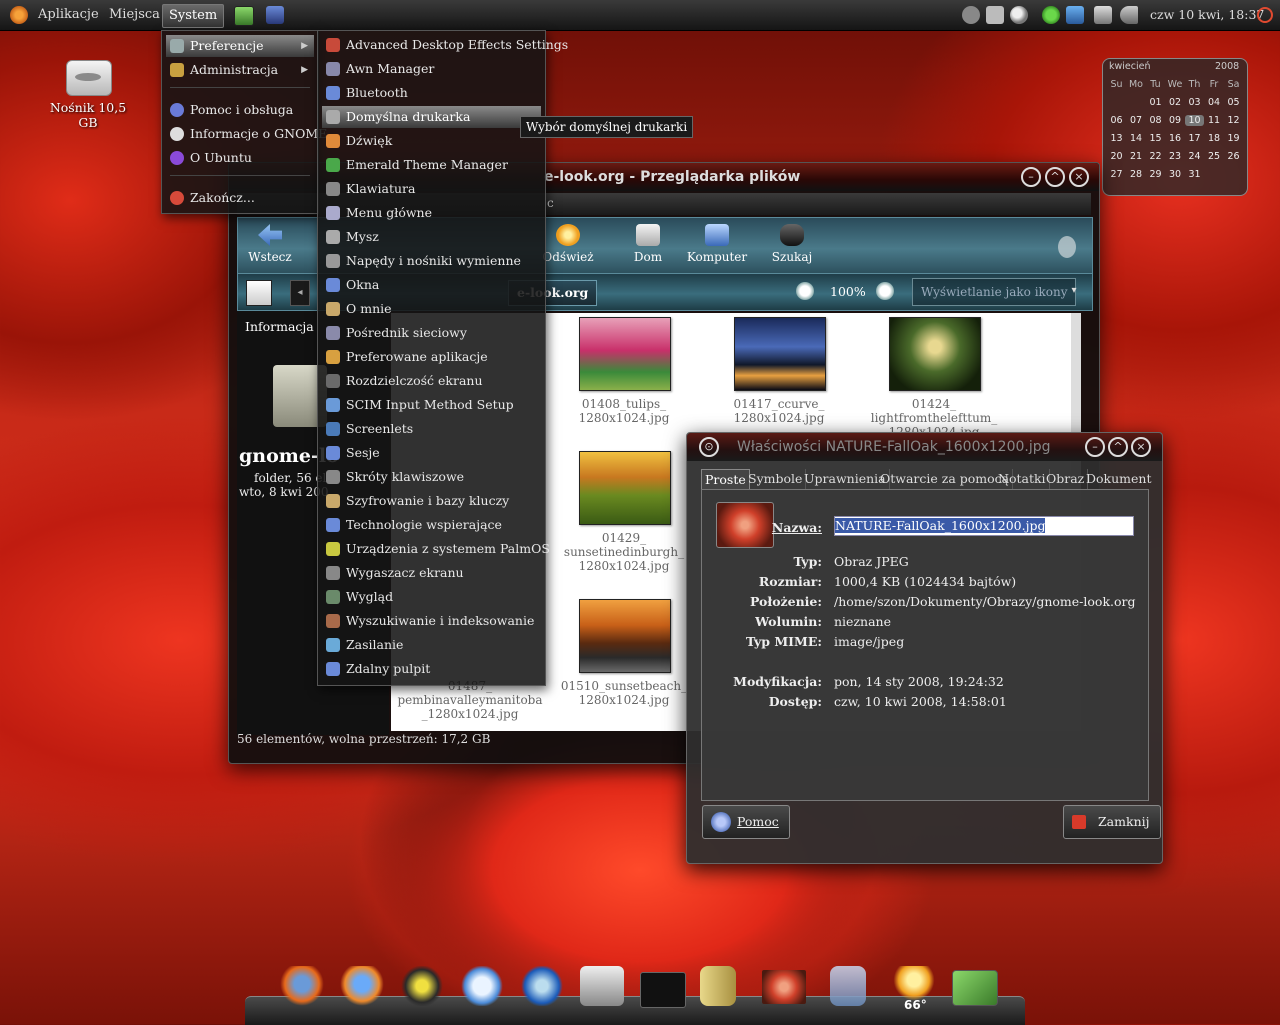  What do you see at coordinates (431, 525) in the screenshot?
I see `preferences-menu-item: Technologie wspierające` at bounding box center [431, 525].